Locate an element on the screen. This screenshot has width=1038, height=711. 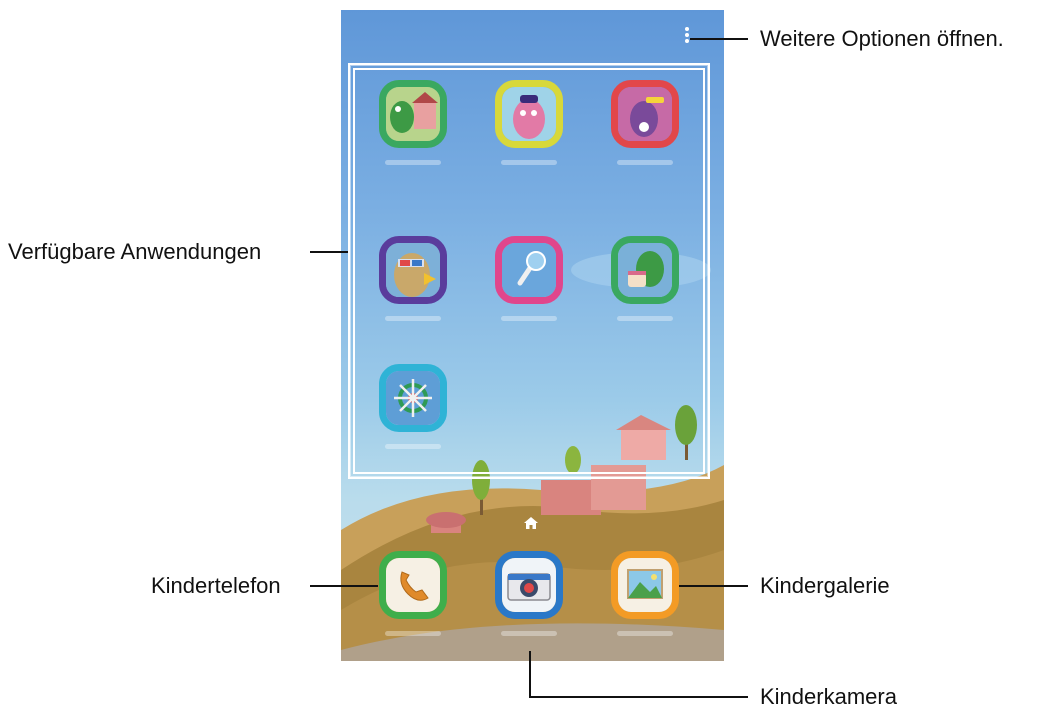
callout-available-apps: Verfügbare Anwendungen is located at coordinates (135, 251).